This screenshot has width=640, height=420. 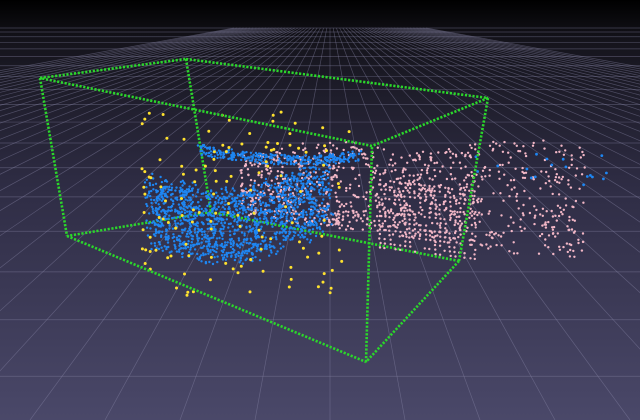 What do you see at coordinates (133, 64) in the screenshot?
I see `grid-line-depth` at bounding box center [133, 64].